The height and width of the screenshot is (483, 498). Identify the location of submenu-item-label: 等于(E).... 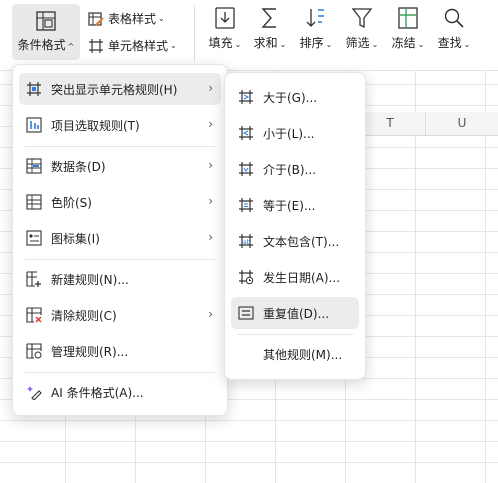
(289, 205).